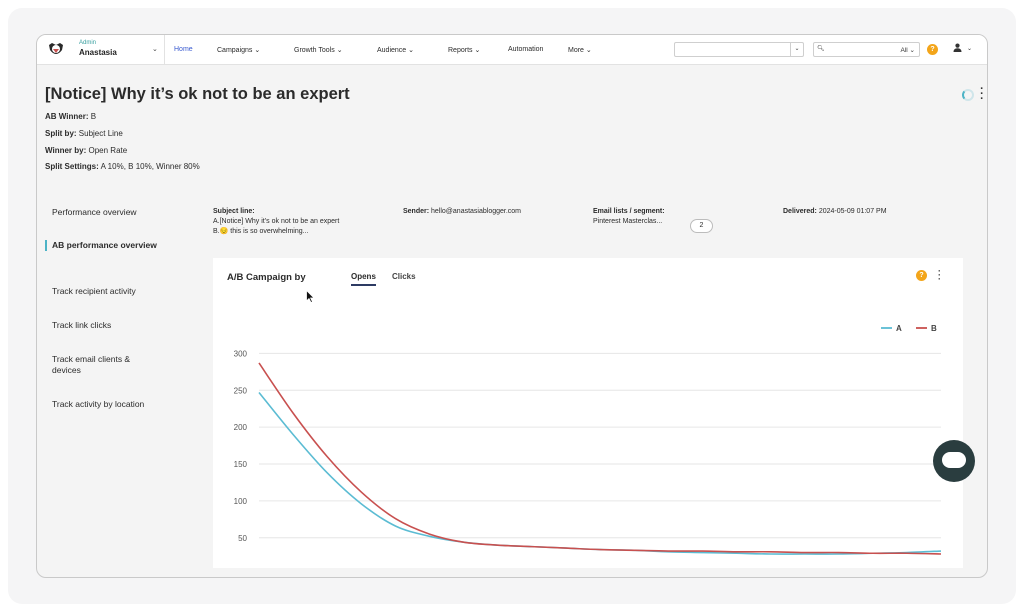  I want to click on mouse-cursor-icon, so click(310, 296).